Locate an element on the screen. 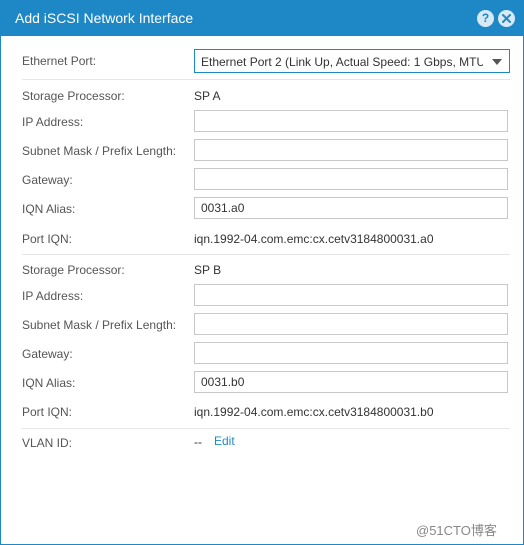 The width and height of the screenshot is (524, 545). sp-b-processor-row: Storage Processor: SP B is located at coordinates (266, 270).